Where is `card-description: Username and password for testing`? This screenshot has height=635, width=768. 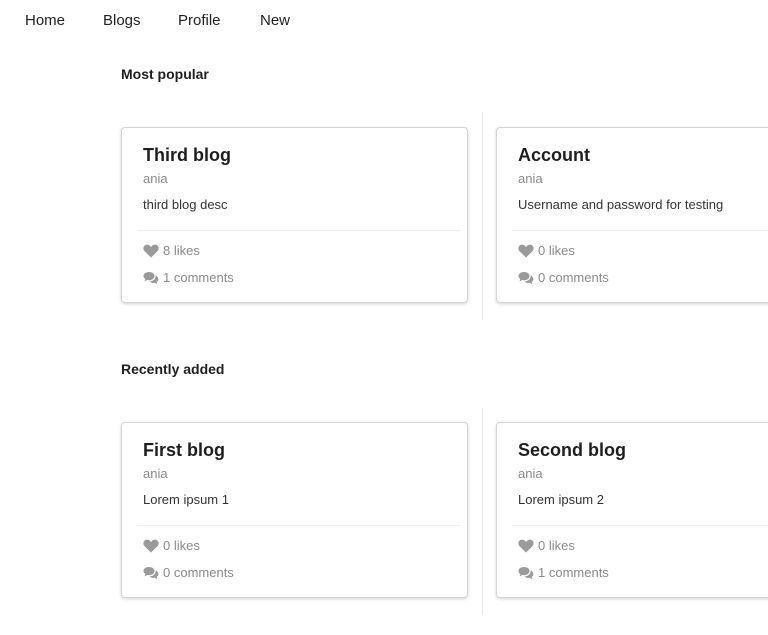
card-description: Username and password for testing is located at coordinates (621, 204).